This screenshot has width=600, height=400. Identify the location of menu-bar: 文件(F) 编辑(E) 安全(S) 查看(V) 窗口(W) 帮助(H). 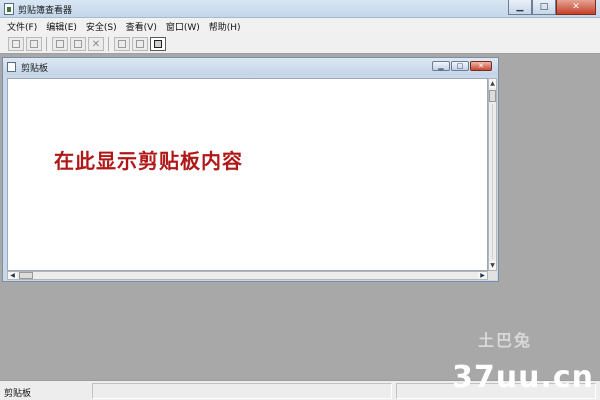
(300, 26).